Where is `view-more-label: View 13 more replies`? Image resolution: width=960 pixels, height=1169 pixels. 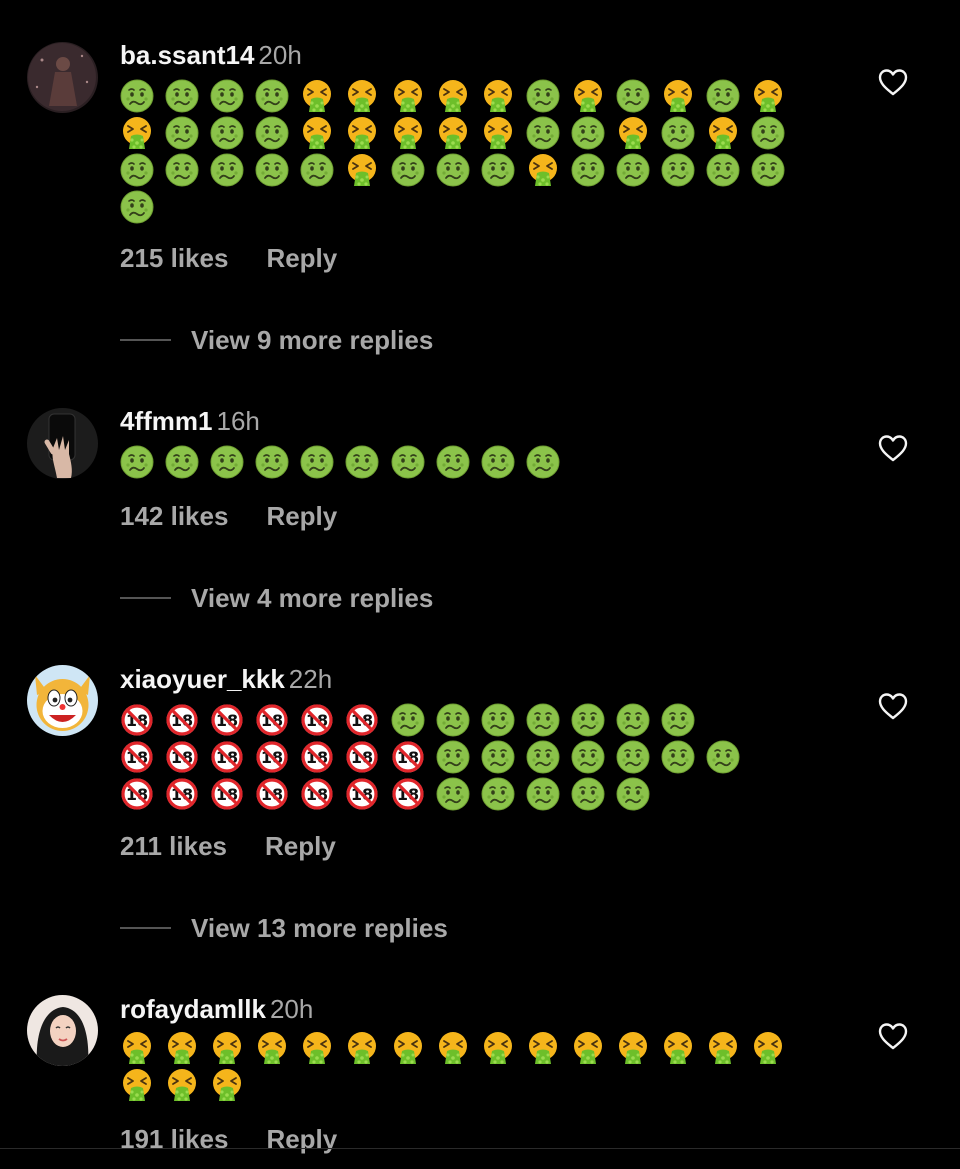 view-more-label: View 13 more replies is located at coordinates (319, 928).